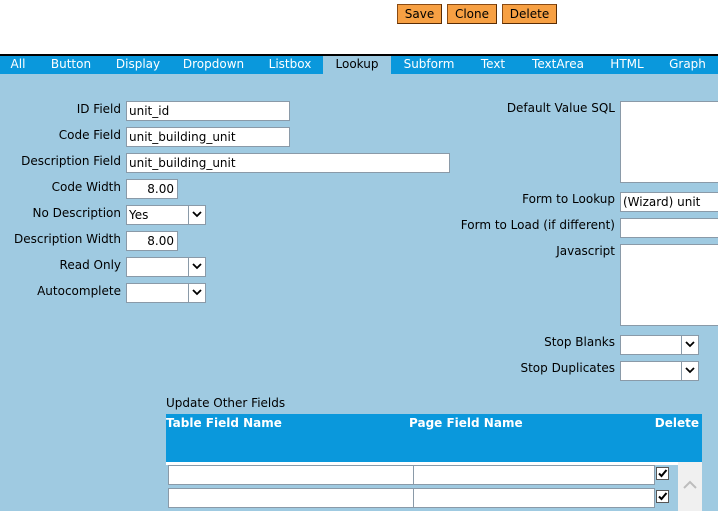  Describe the element at coordinates (669, 228) in the screenshot. I see `form-to-load-input` at that location.